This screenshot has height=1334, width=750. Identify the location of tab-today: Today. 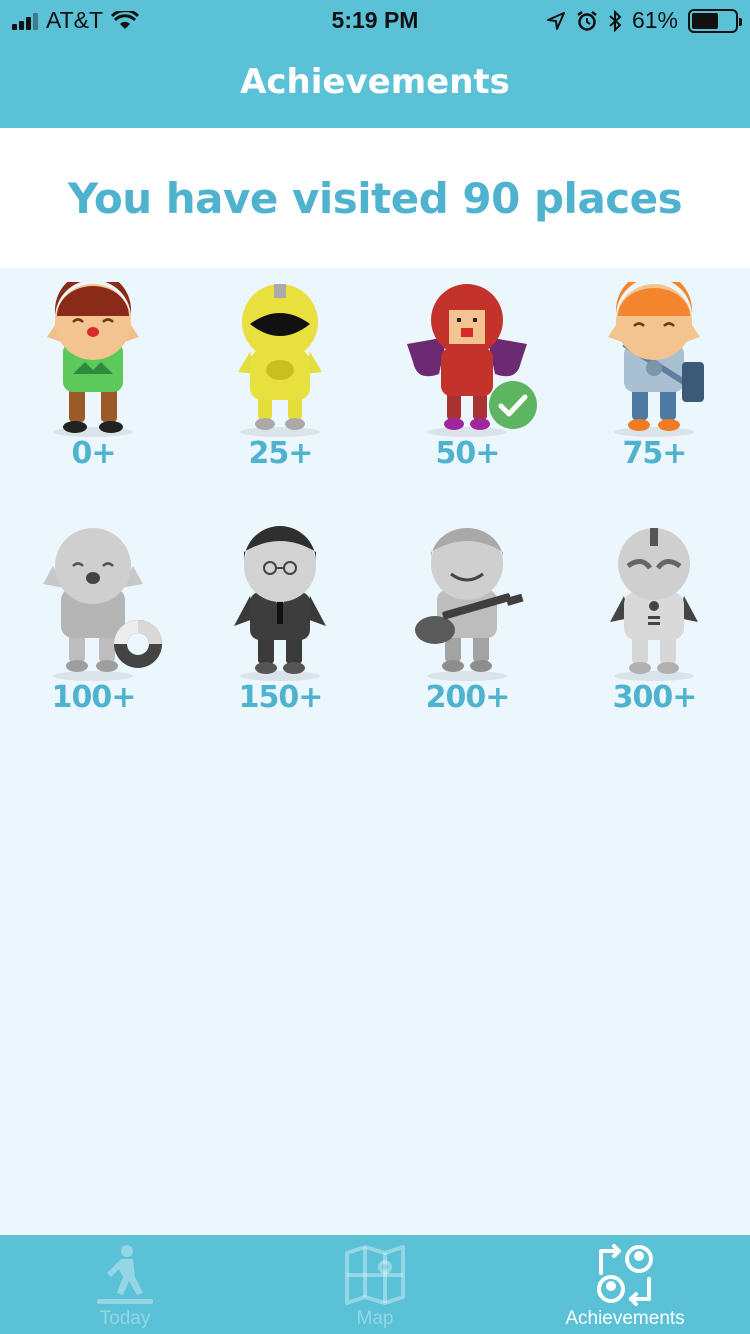
(125, 1284).